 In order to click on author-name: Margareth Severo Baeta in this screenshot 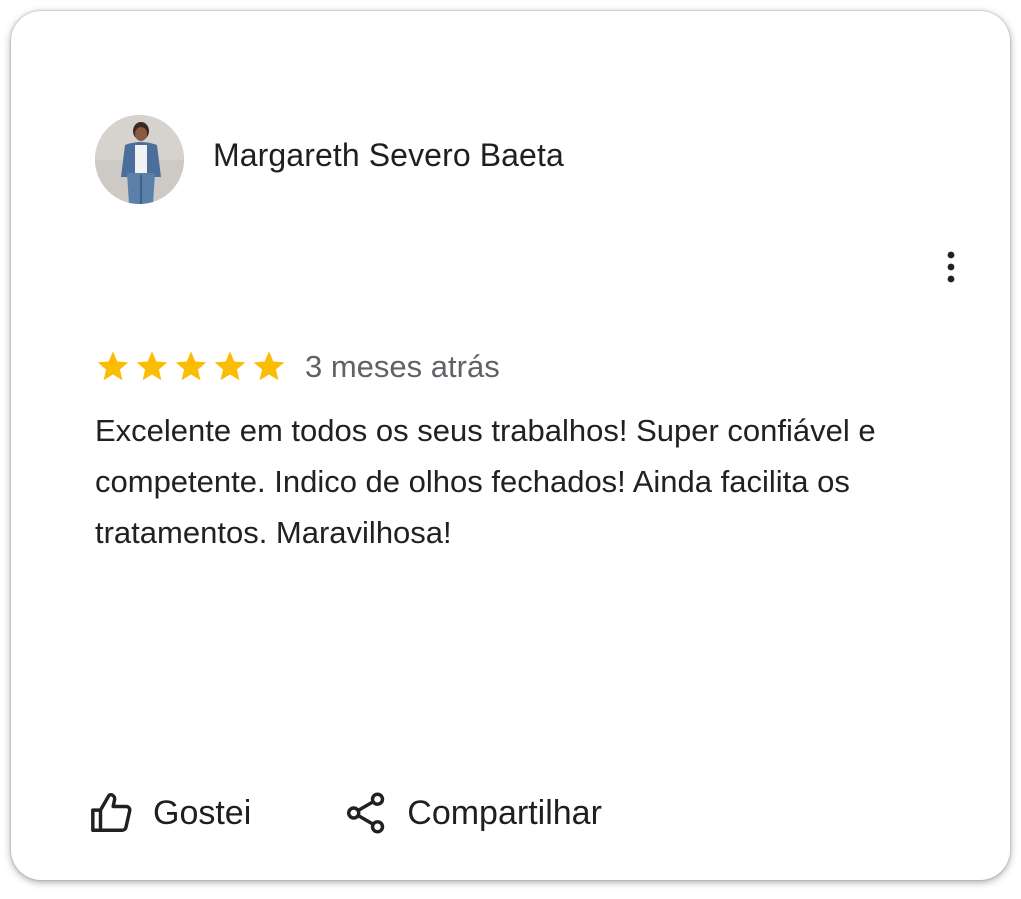, I will do `click(388, 155)`.